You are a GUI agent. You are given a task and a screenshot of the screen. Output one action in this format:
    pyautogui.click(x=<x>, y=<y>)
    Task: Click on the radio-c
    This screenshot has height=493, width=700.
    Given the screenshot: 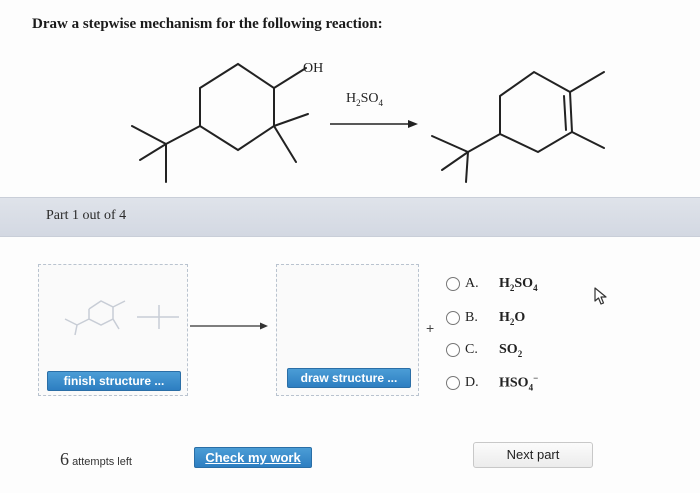 What is the action you would take?
    pyautogui.click(x=453, y=350)
    